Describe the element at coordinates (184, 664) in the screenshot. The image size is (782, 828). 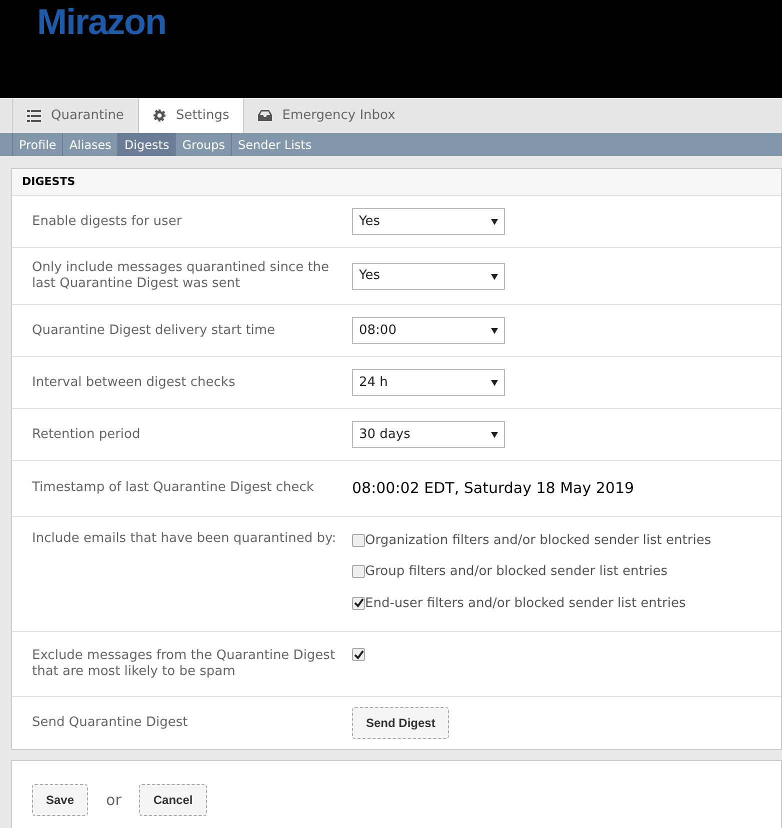
I see `setting-label: Exclude messages from the Quarantine Digest that are most likely to be spam` at that location.